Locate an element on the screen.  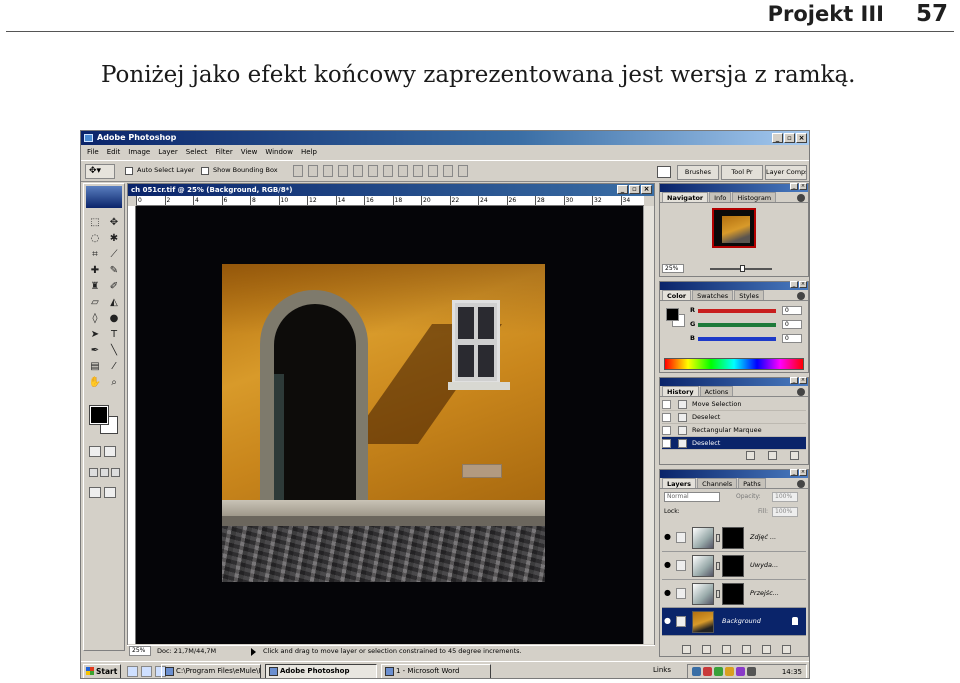
full-screen-menu-icon is located at coordinates (104, 472).